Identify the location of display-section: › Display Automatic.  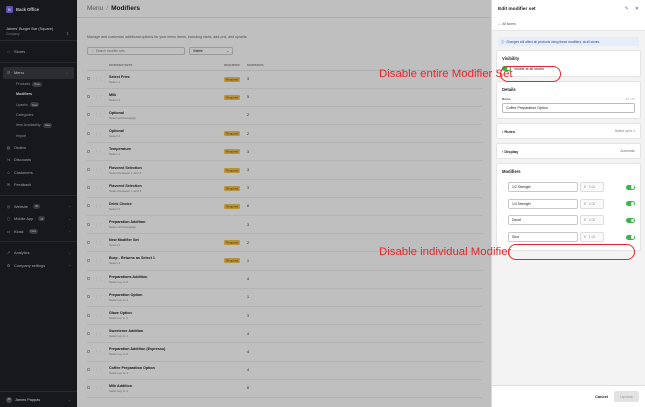
(568, 151).